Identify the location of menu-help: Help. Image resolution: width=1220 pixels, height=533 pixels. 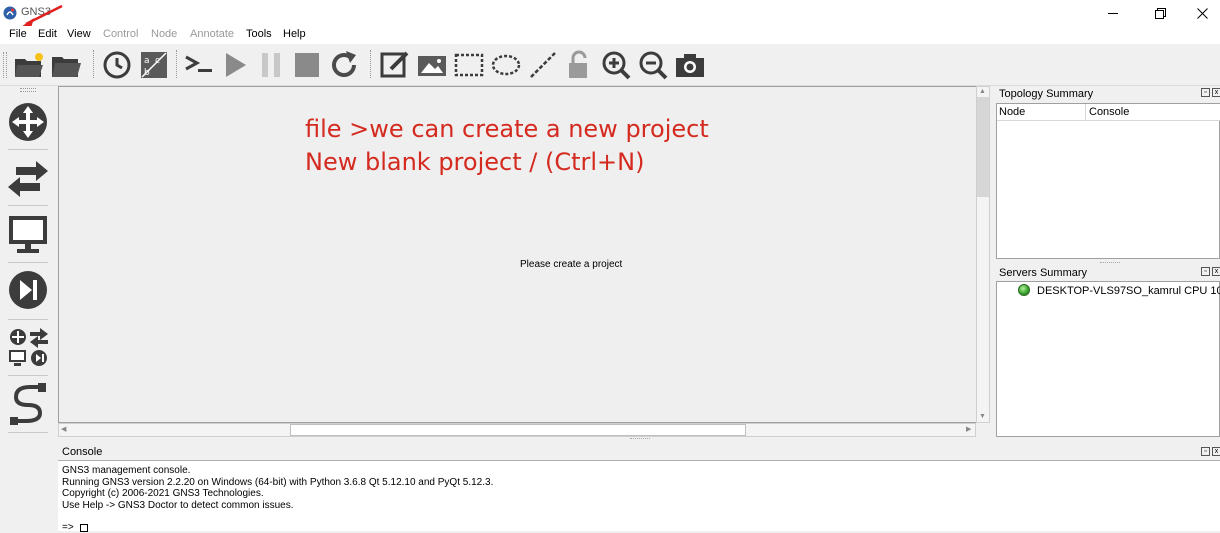
(294, 34).